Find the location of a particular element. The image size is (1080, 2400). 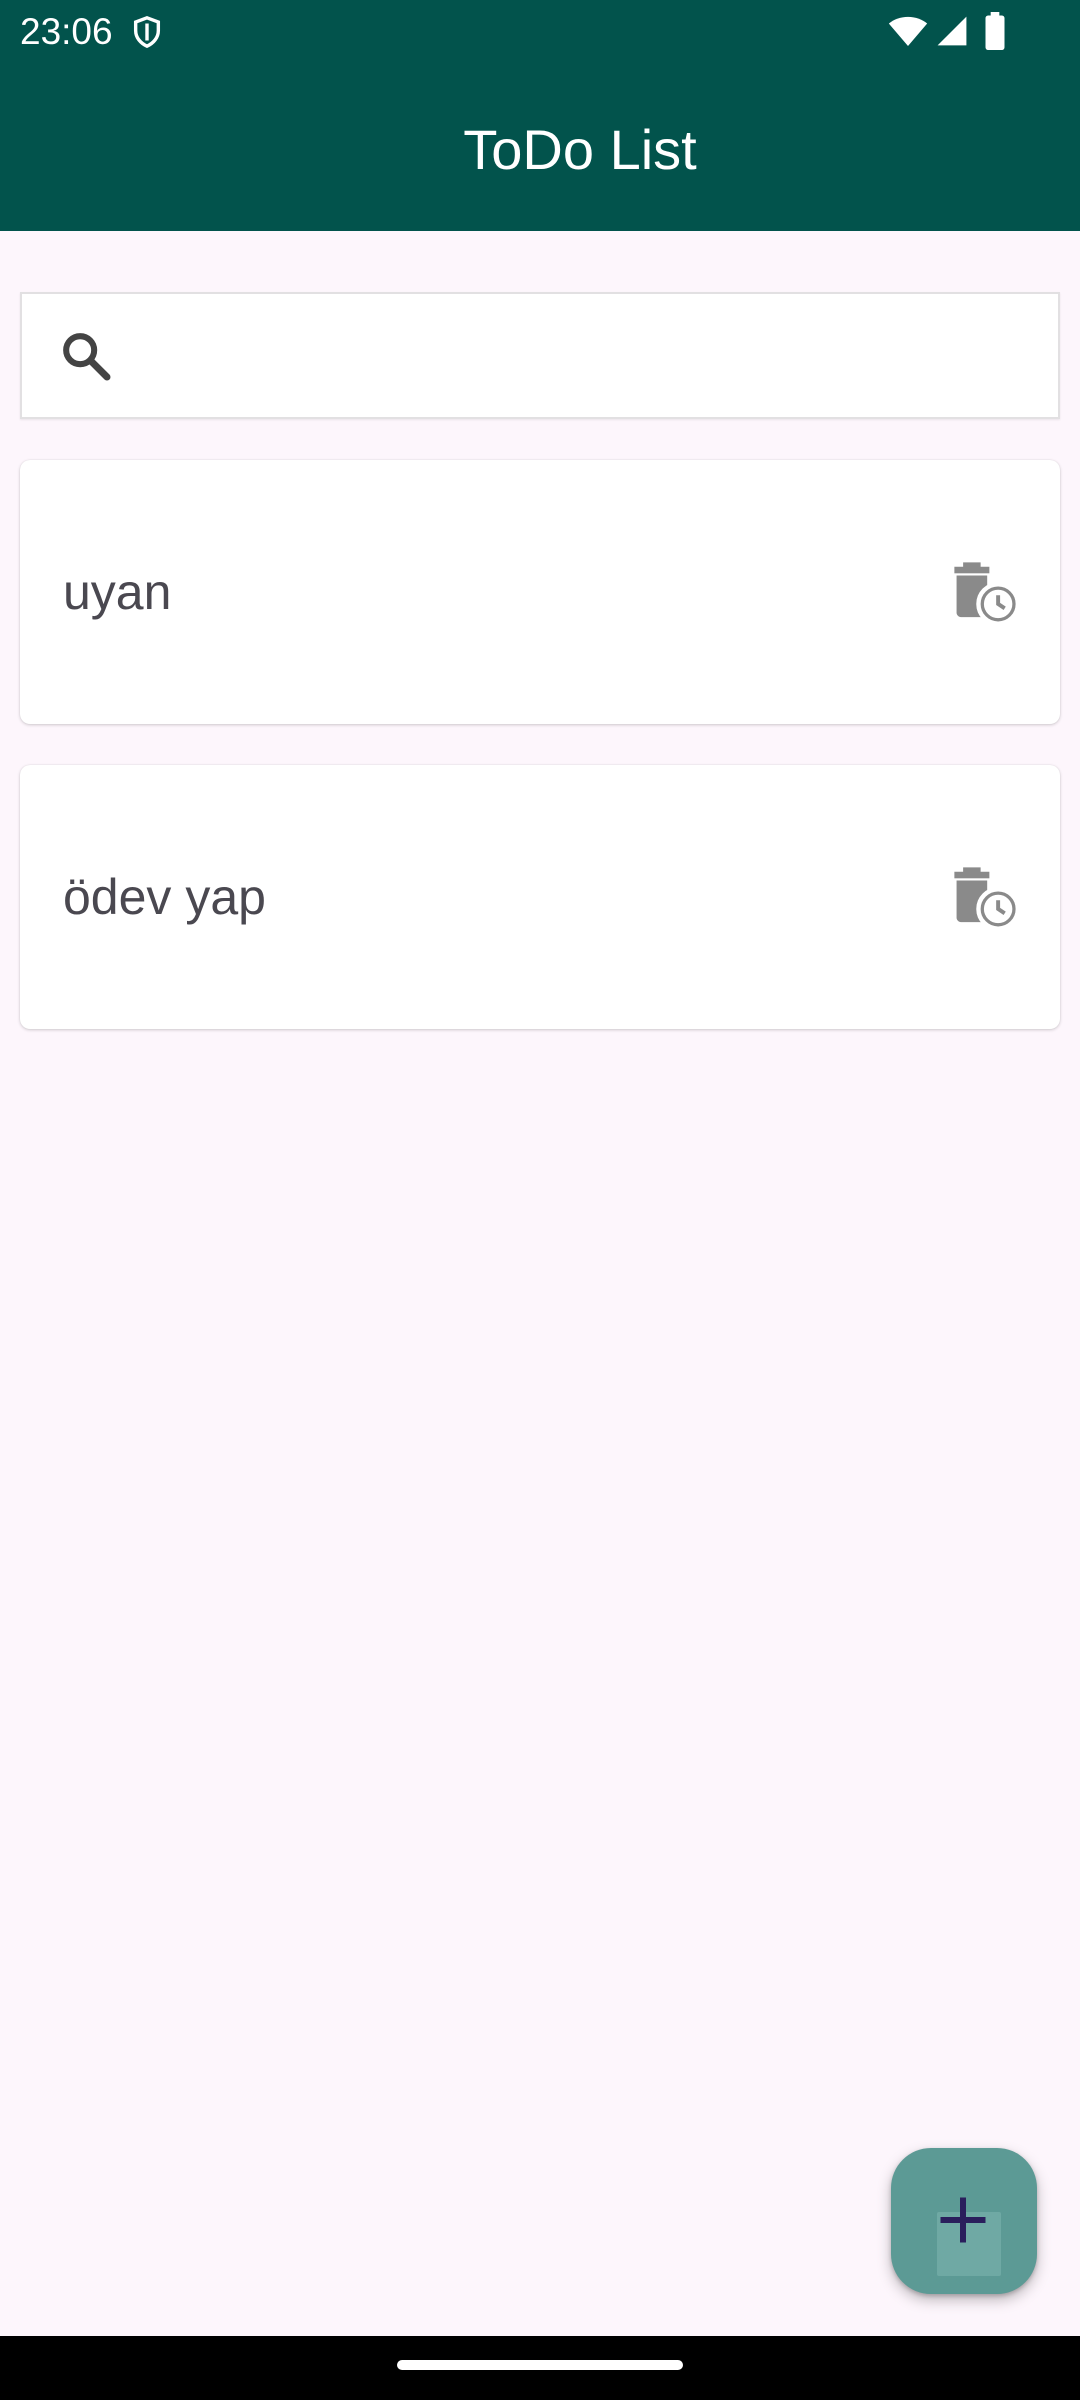

add-todo-button is located at coordinates (964, 2221).